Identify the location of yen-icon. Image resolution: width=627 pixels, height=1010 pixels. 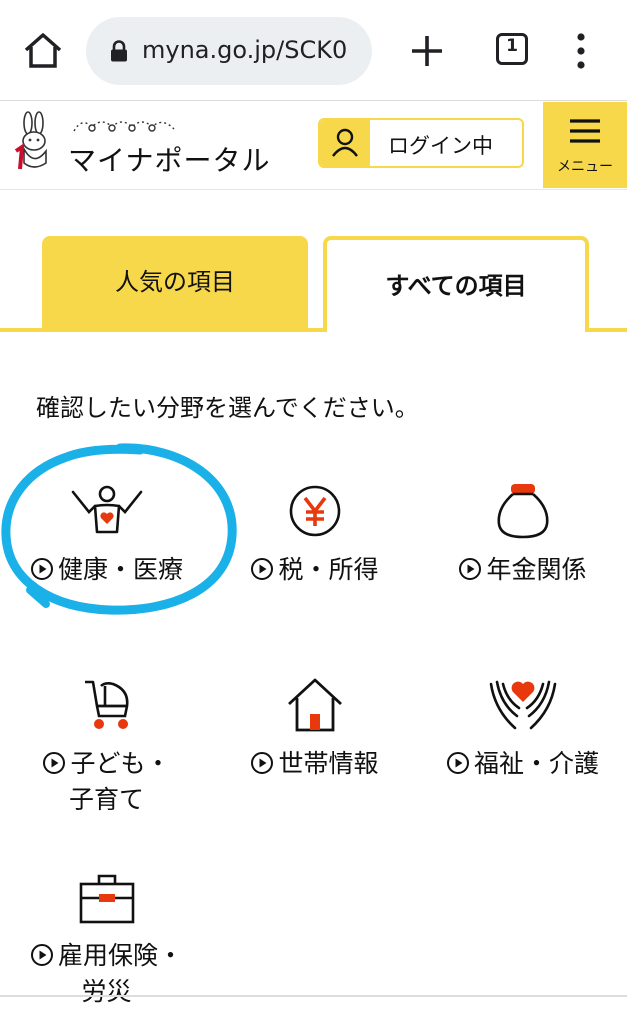
(314, 511).